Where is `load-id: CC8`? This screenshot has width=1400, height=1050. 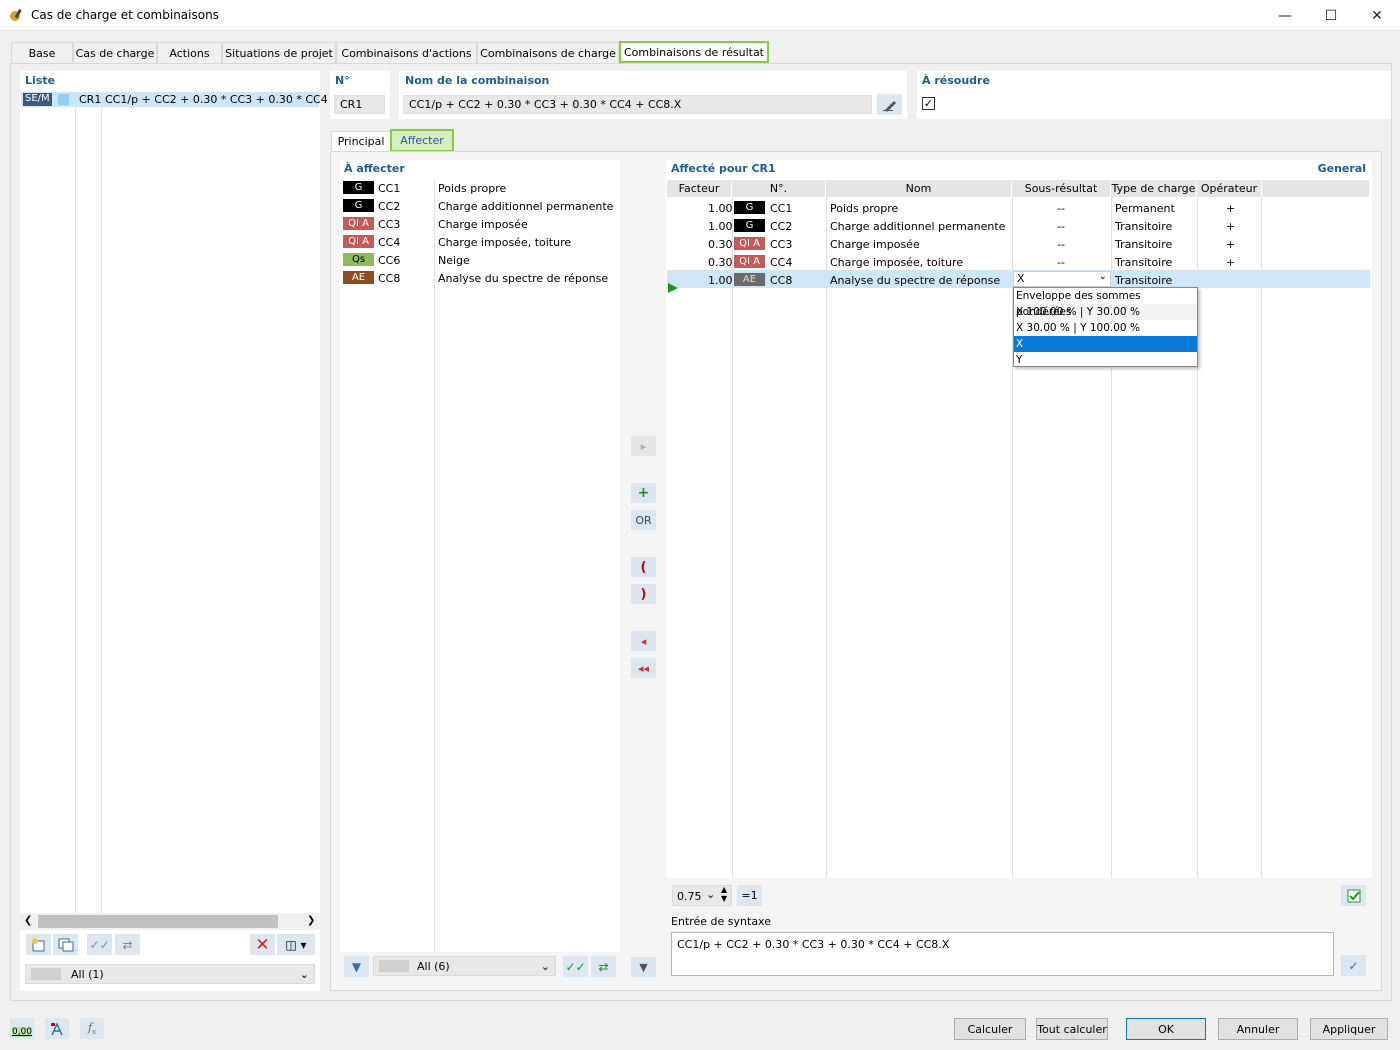 load-id: CC8 is located at coordinates (781, 280).